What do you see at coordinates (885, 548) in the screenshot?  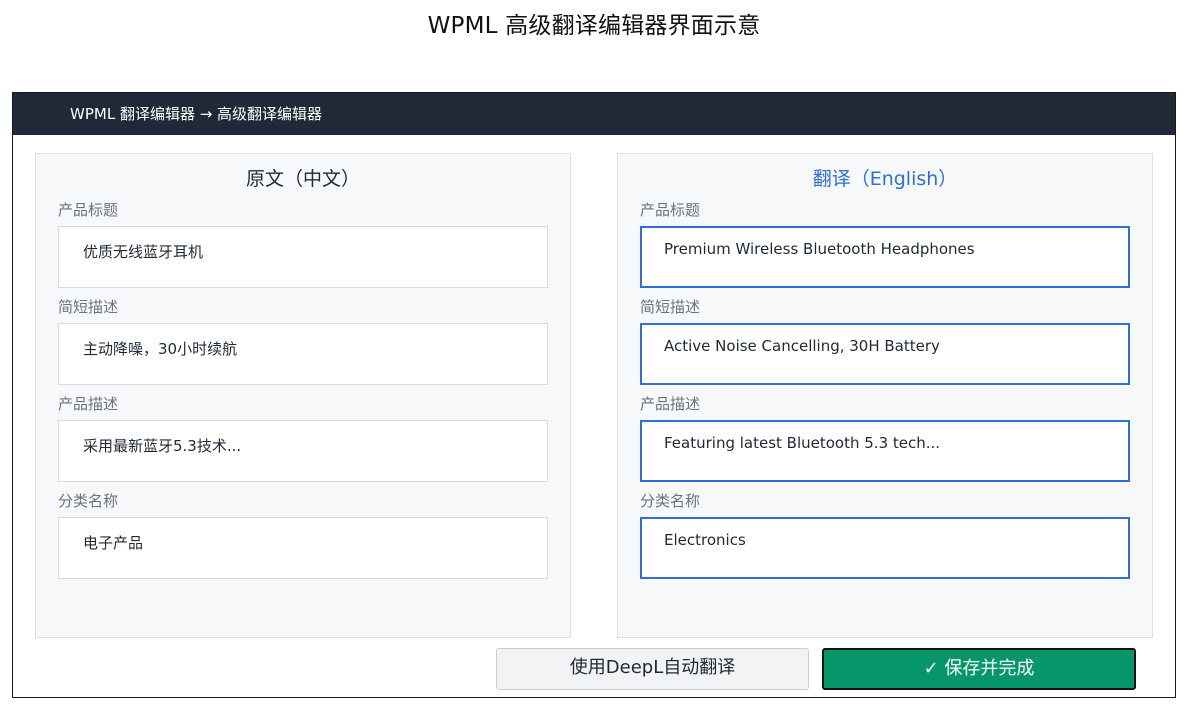 I see `translation-field-category: Electronics` at bounding box center [885, 548].